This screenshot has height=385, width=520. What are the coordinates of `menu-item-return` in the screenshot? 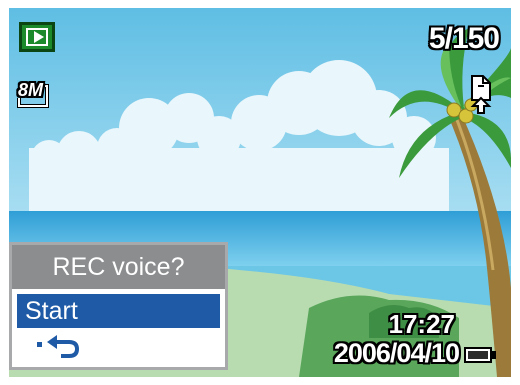 It's located at (118, 348).